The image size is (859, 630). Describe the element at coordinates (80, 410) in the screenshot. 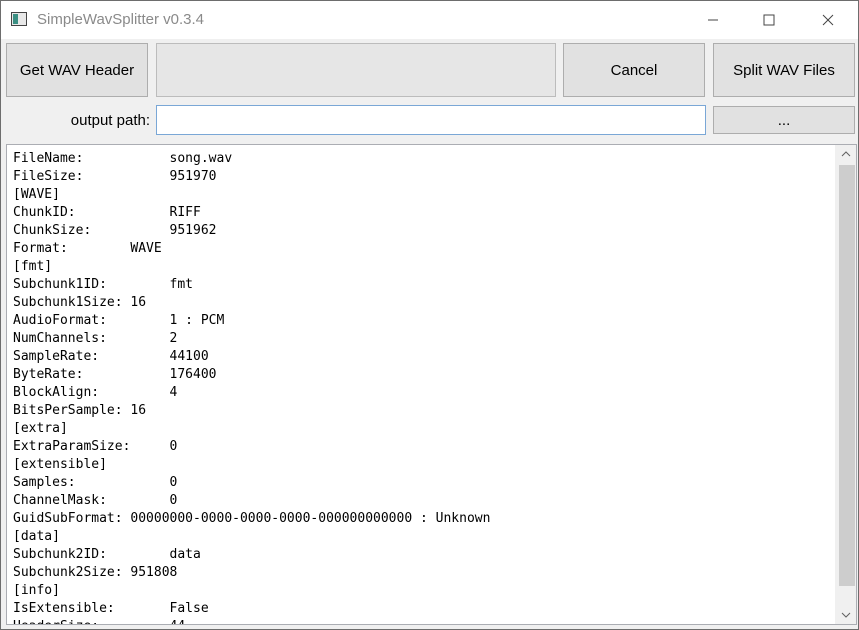

I see `header-info-line: BitsPerSample: 16` at that location.